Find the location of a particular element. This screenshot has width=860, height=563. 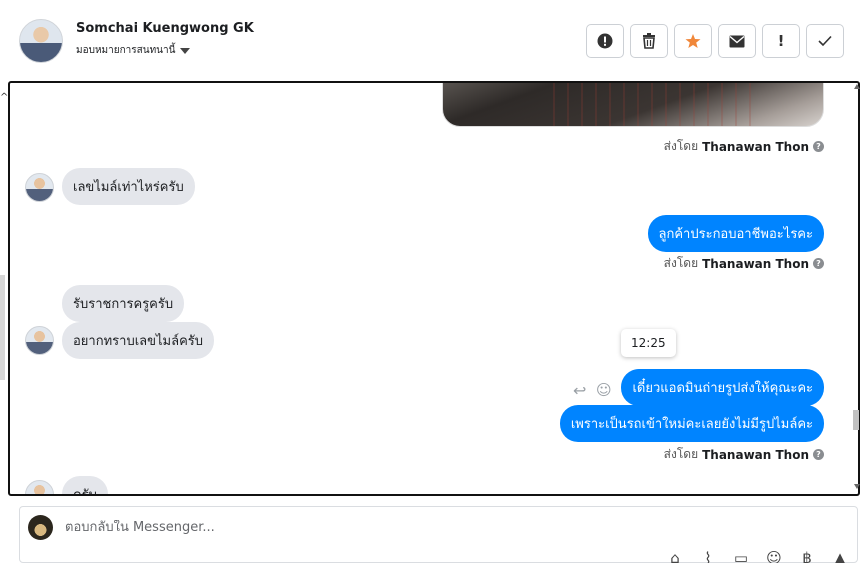

delete-button is located at coordinates (649, 41).